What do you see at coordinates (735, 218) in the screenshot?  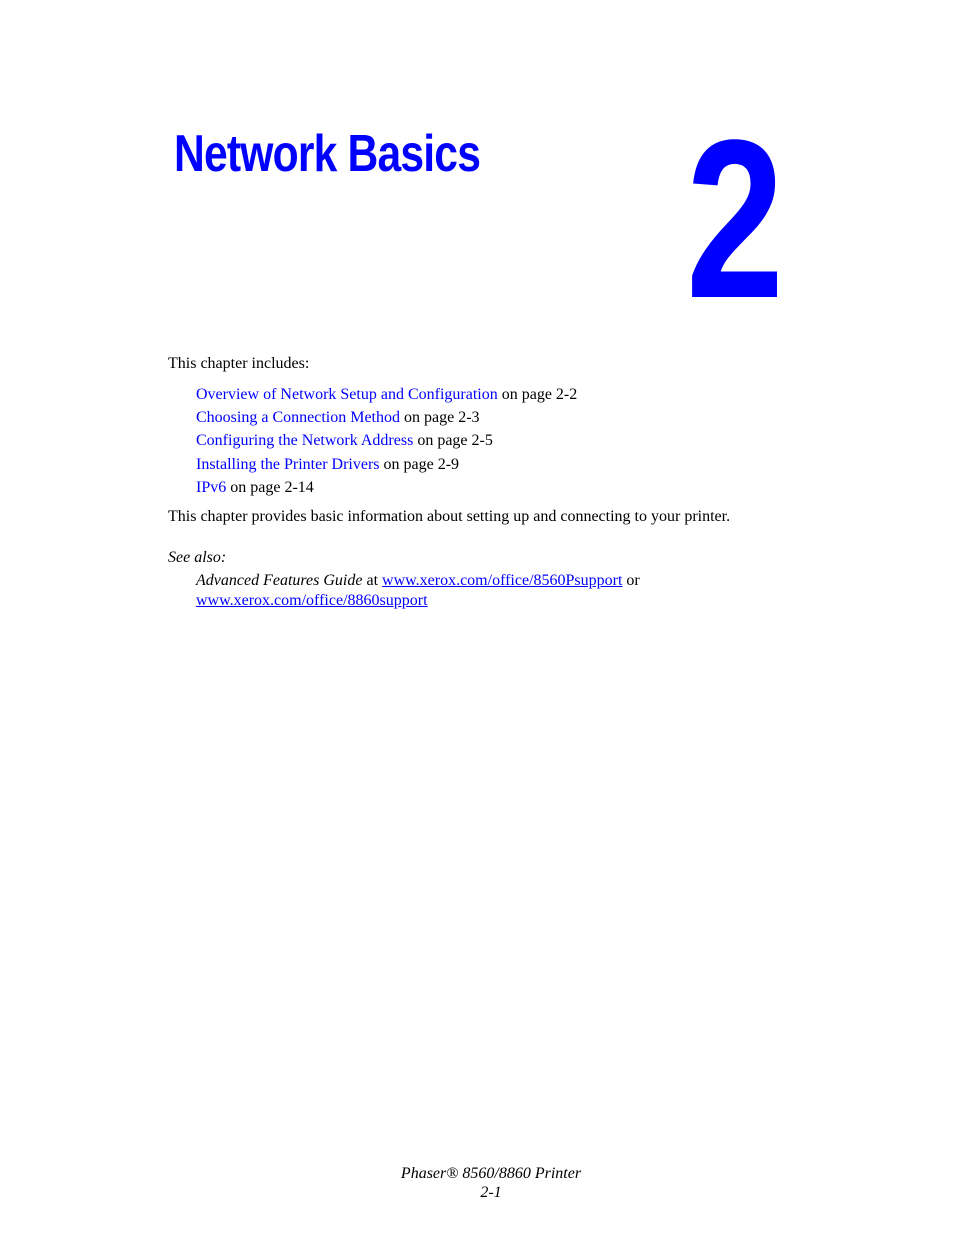 I see `chapter-number: 2` at bounding box center [735, 218].